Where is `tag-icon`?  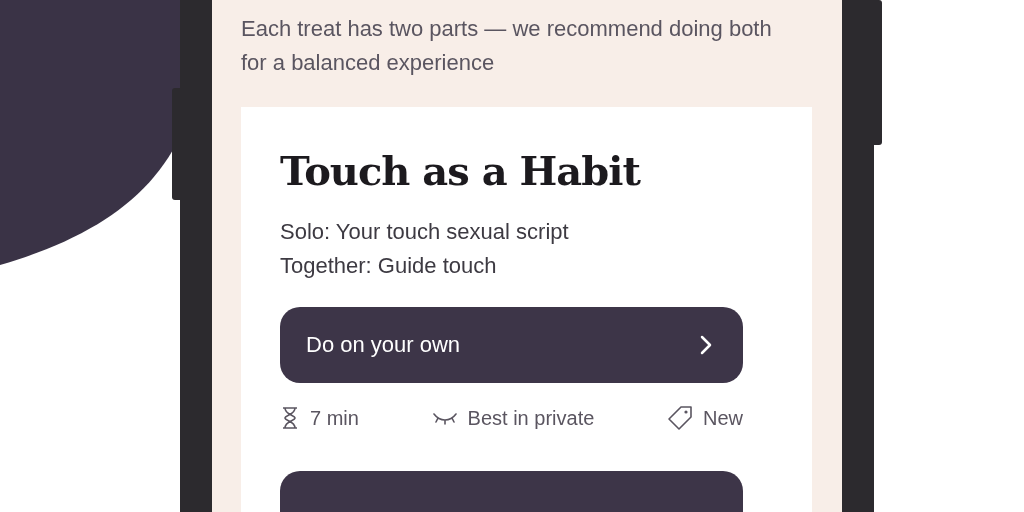
tag-icon is located at coordinates (680, 418).